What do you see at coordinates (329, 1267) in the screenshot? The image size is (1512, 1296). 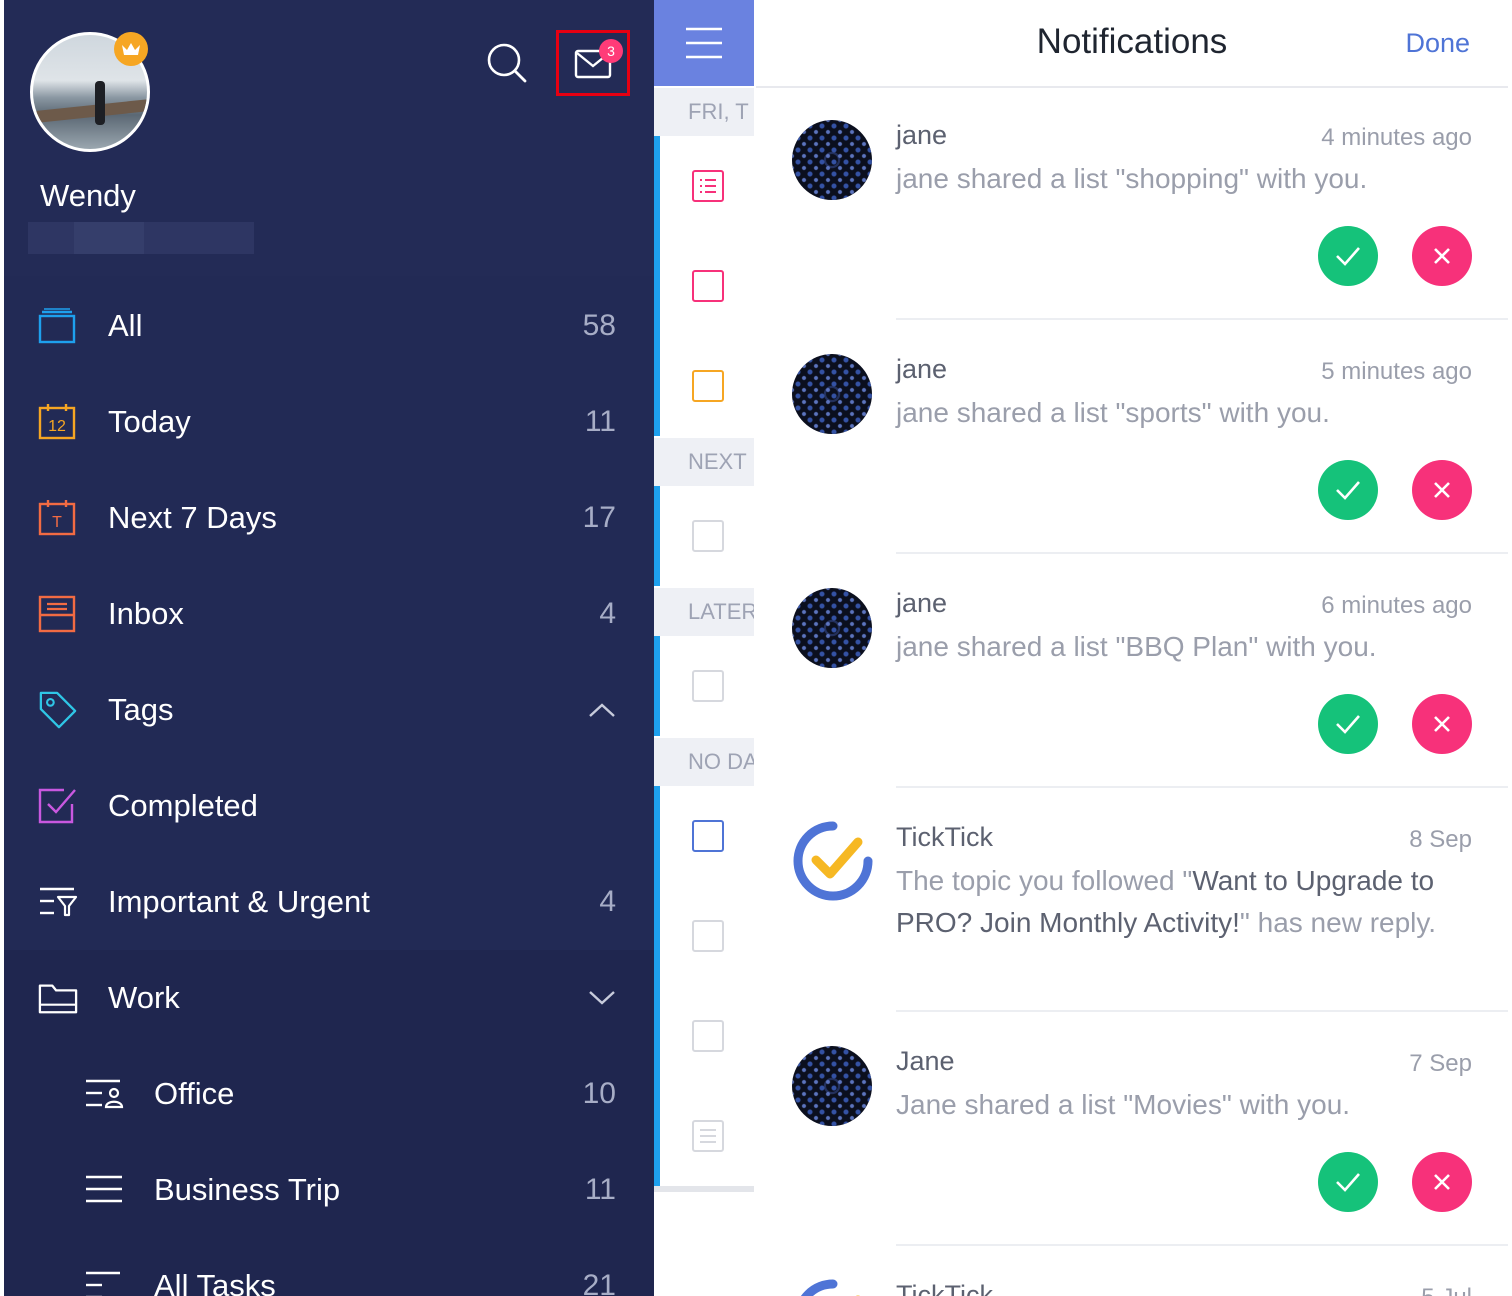 I see `nav-item-all-tasks: All Tasks 21` at bounding box center [329, 1267].